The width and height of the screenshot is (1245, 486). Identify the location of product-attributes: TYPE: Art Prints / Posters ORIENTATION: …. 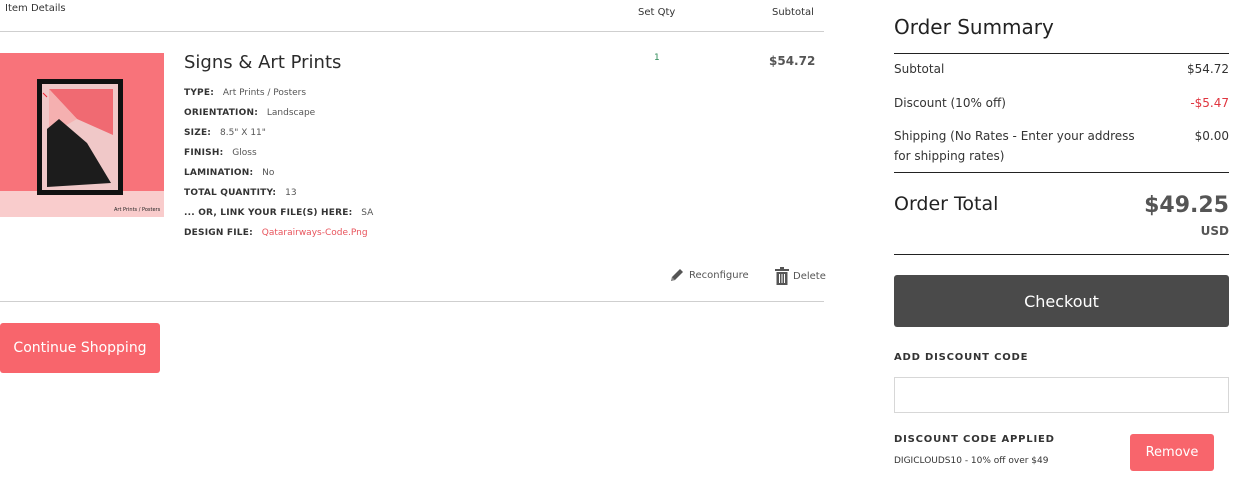
(394, 166).